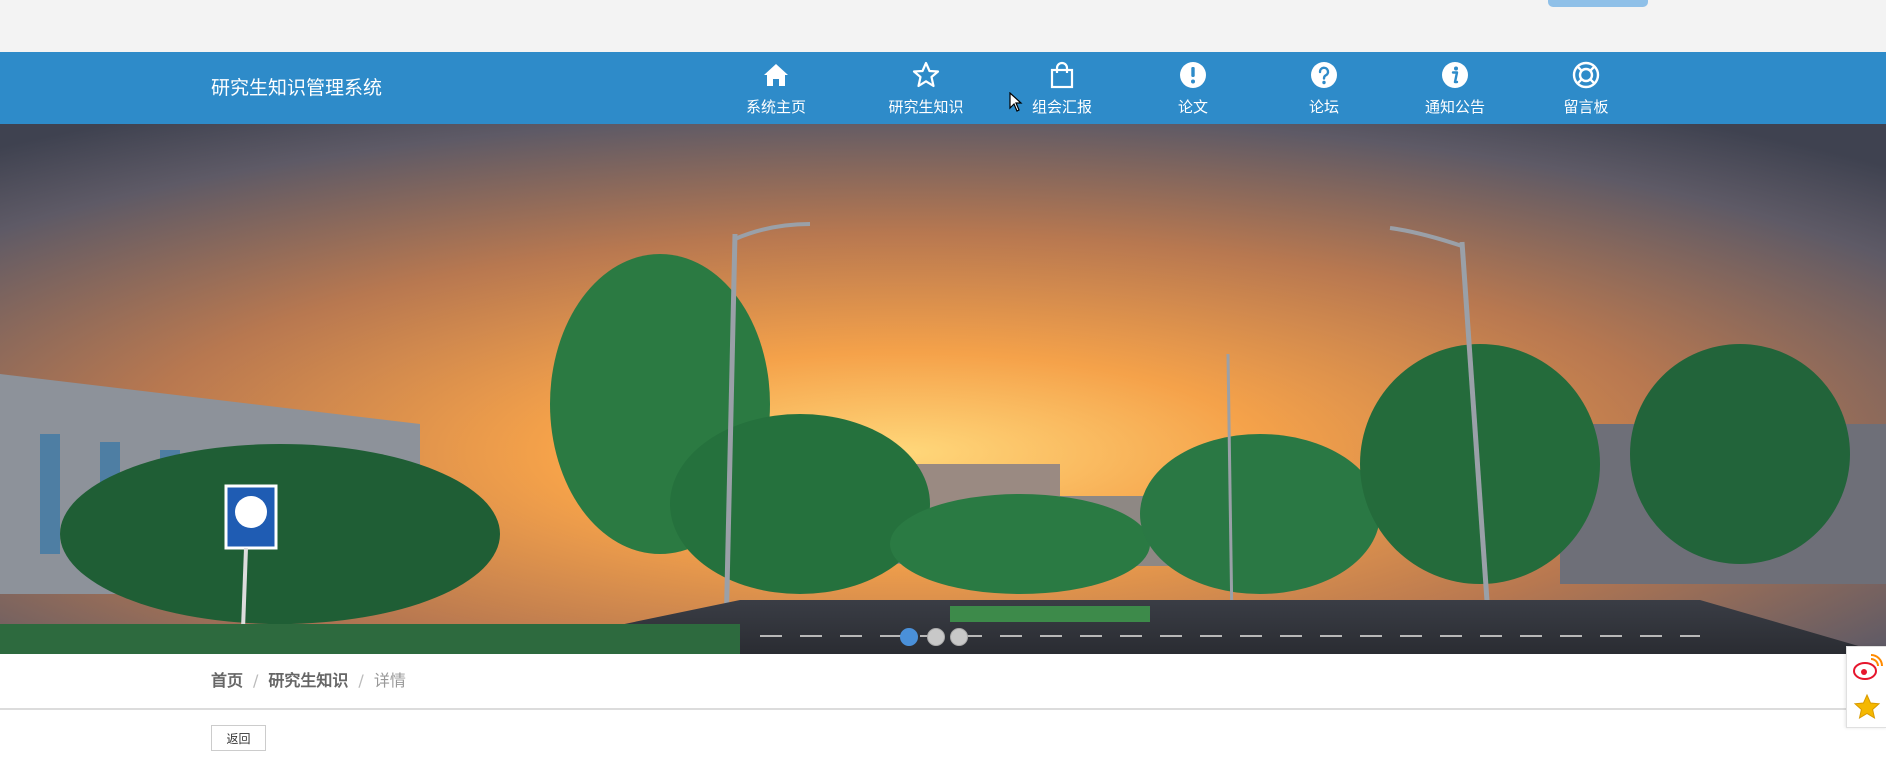 The image size is (1886, 770). What do you see at coordinates (1324, 75) in the screenshot?
I see `question-circle-icon` at bounding box center [1324, 75].